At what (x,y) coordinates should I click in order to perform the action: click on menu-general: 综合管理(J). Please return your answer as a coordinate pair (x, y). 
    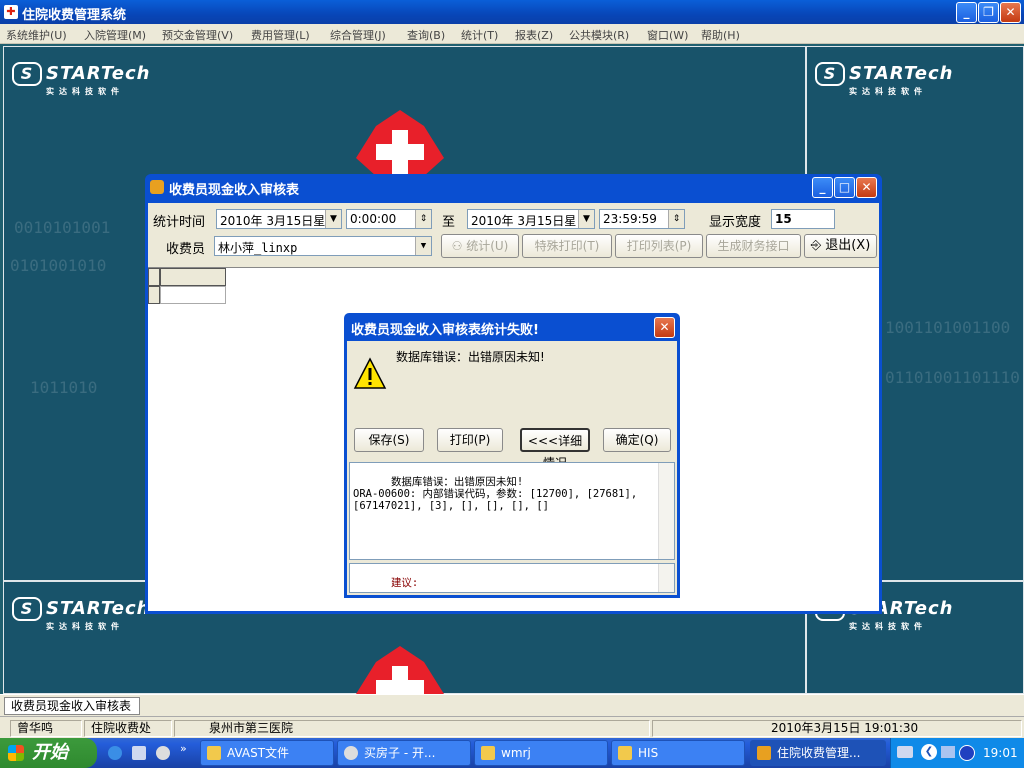
    Looking at the image, I should click on (358, 35).